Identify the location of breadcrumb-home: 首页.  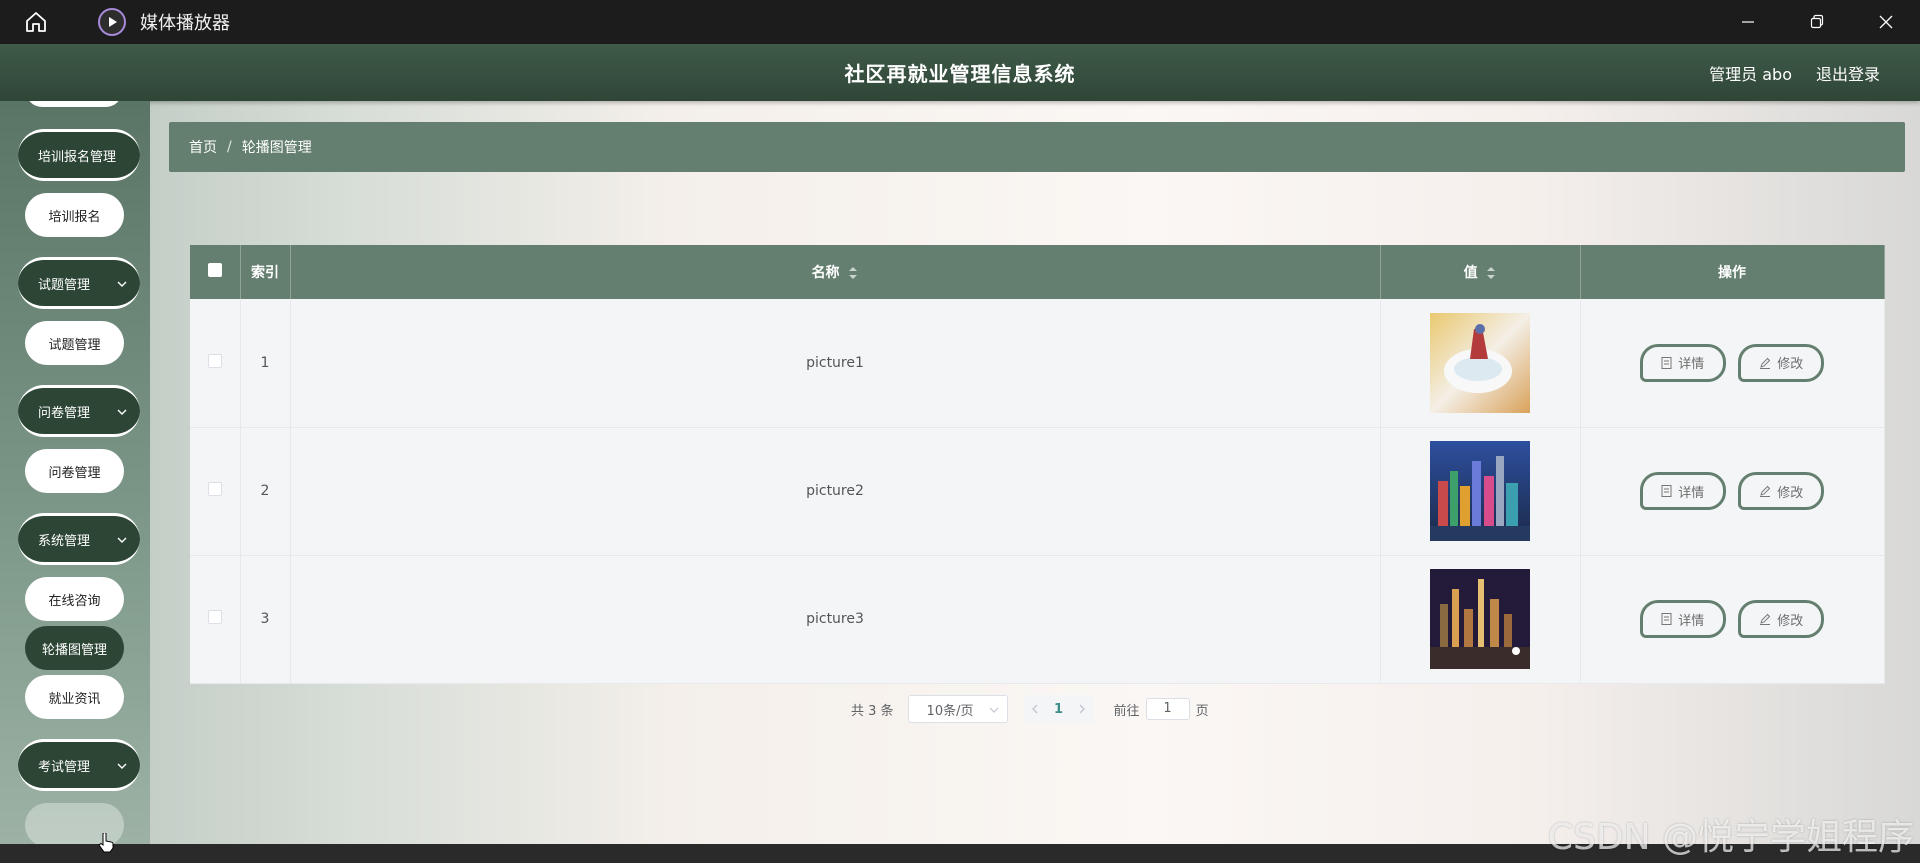
(203, 147).